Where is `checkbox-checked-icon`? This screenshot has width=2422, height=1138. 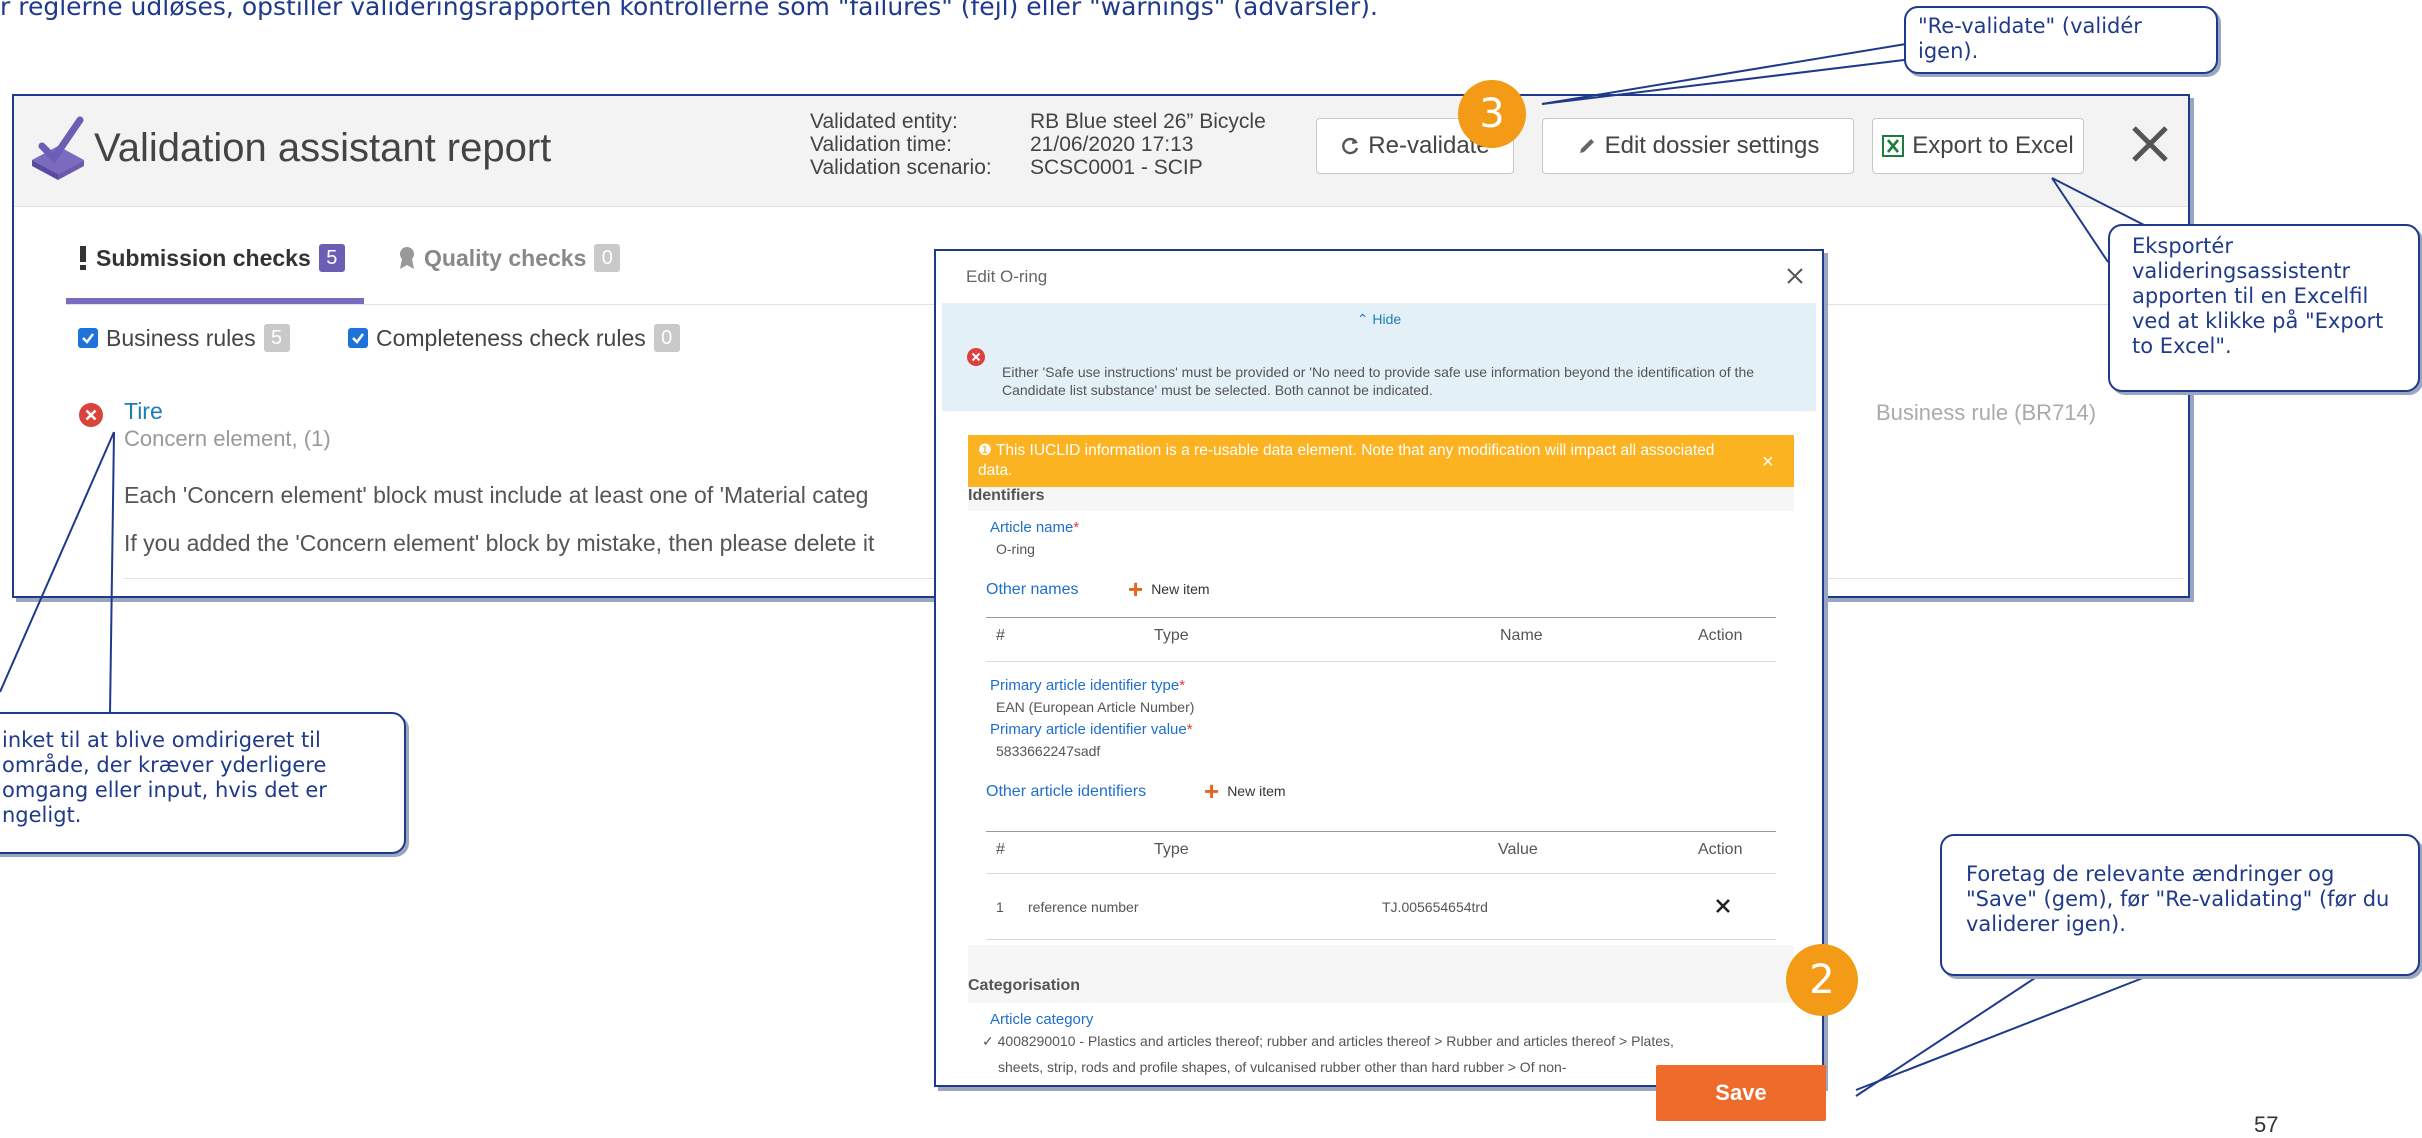 checkbox-checked-icon is located at coordinates (88, 338).